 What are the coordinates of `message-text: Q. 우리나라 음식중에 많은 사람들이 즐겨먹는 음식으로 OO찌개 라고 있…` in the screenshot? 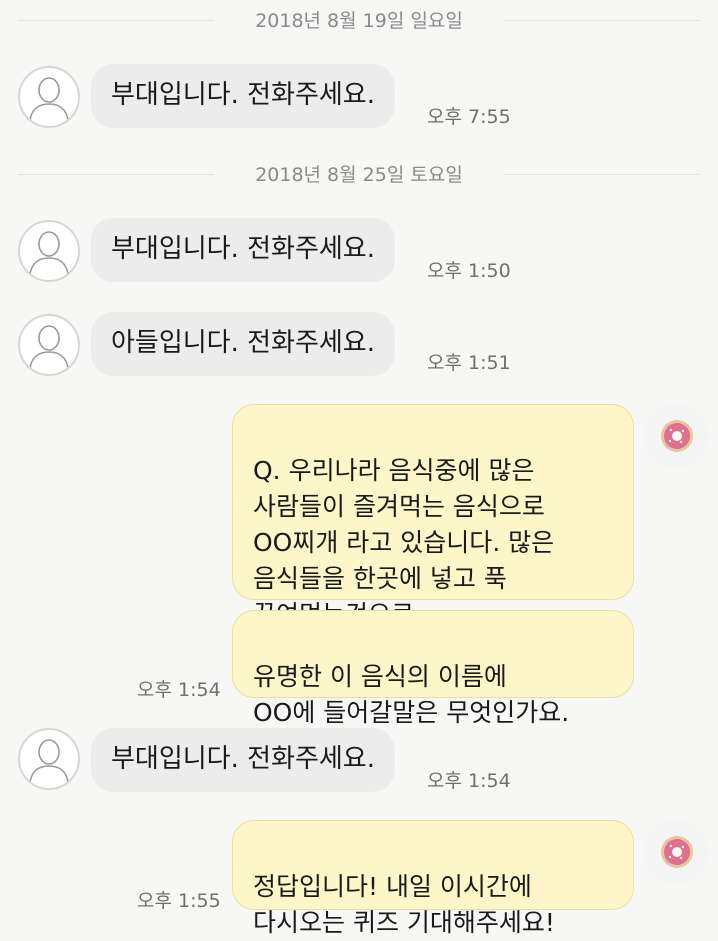 It's located at (404, 542).